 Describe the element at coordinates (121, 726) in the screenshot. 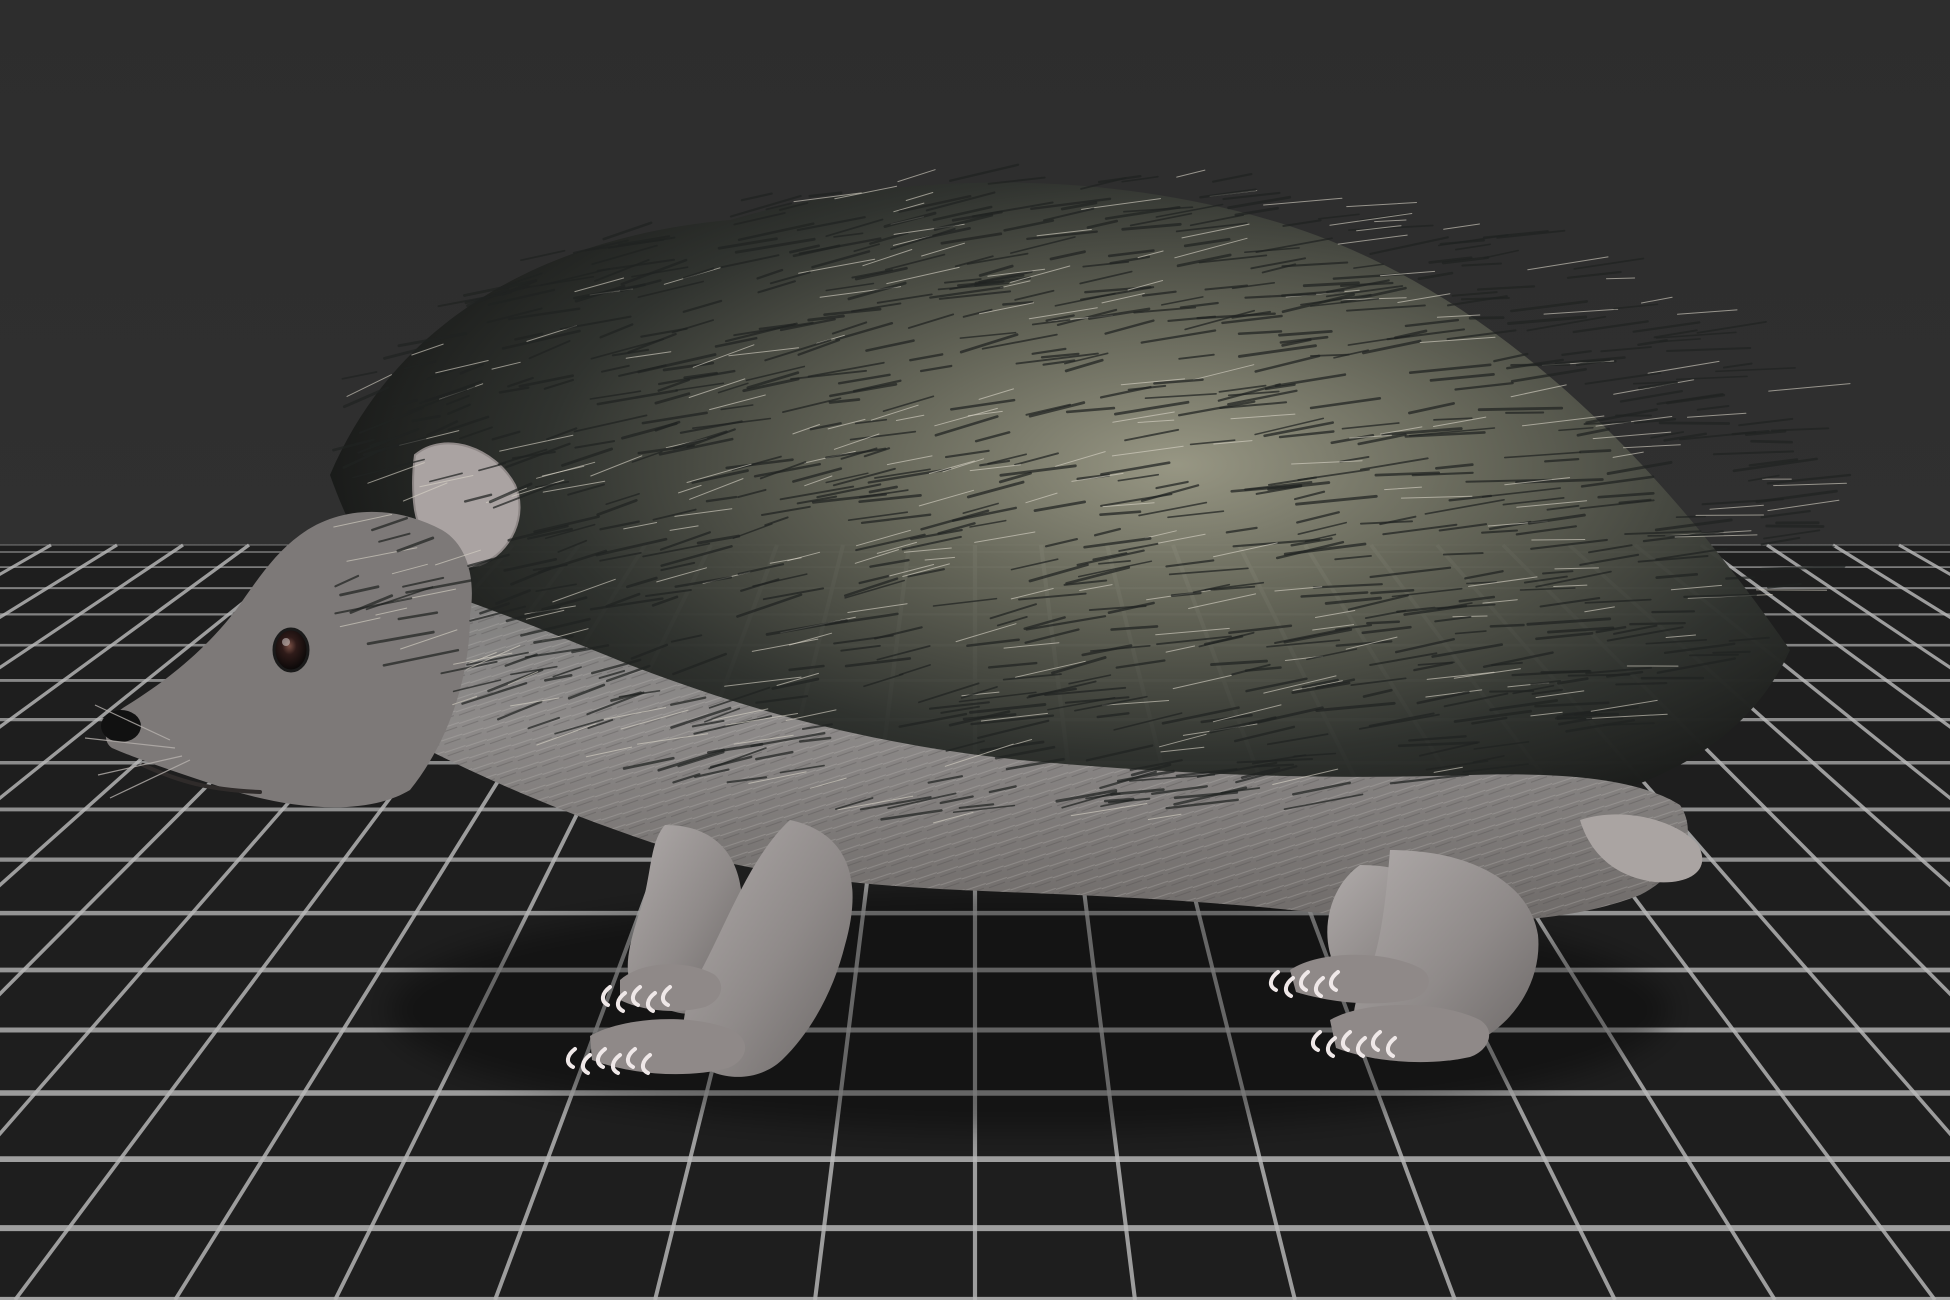

I see `nose` at that location.